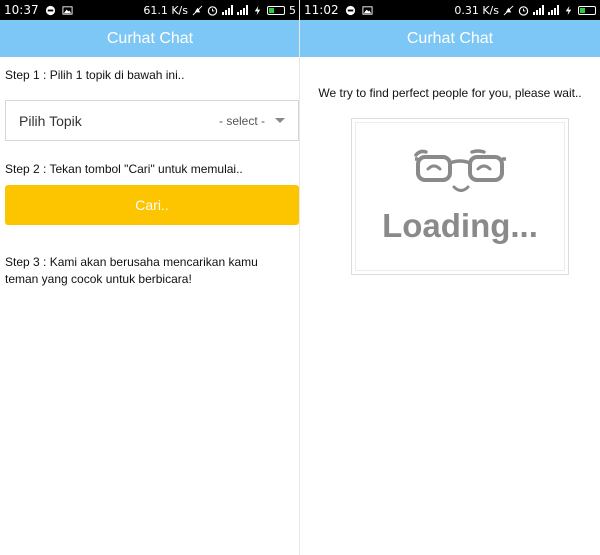  What do you see at coordinates (95, 75) in the screenshot?
I see `step-1-text: Step 1 : Pilih 1 topik di bawah ini..` at bounding box center [95, 75].